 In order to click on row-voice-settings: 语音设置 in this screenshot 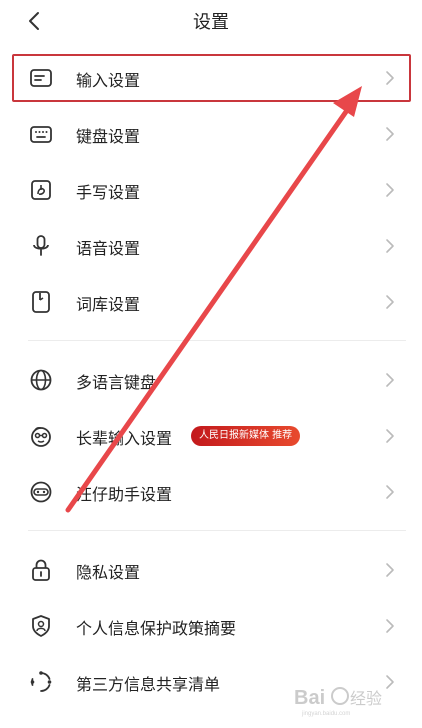, I will do `click(211, 246)`.